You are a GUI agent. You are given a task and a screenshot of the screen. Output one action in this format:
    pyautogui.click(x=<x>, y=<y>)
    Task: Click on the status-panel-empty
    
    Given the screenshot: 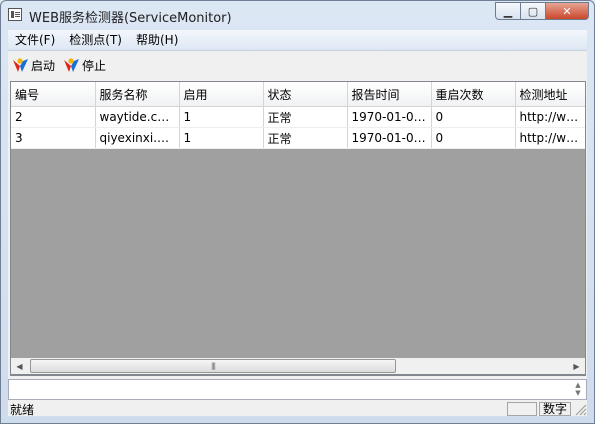 What is the action you would take?
    pyautogui.click(x=521, y=409)
    